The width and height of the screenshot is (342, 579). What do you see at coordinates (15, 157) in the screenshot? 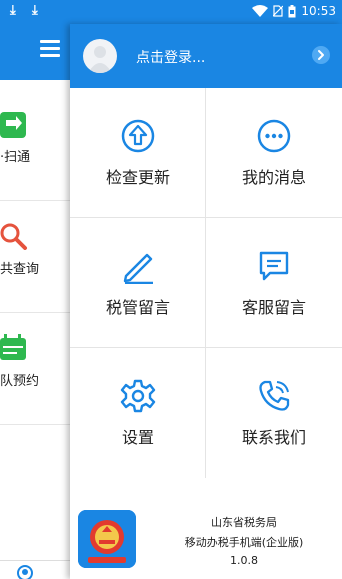
I see `home-item-label: ·扫通` at bounding box center [15, 157].